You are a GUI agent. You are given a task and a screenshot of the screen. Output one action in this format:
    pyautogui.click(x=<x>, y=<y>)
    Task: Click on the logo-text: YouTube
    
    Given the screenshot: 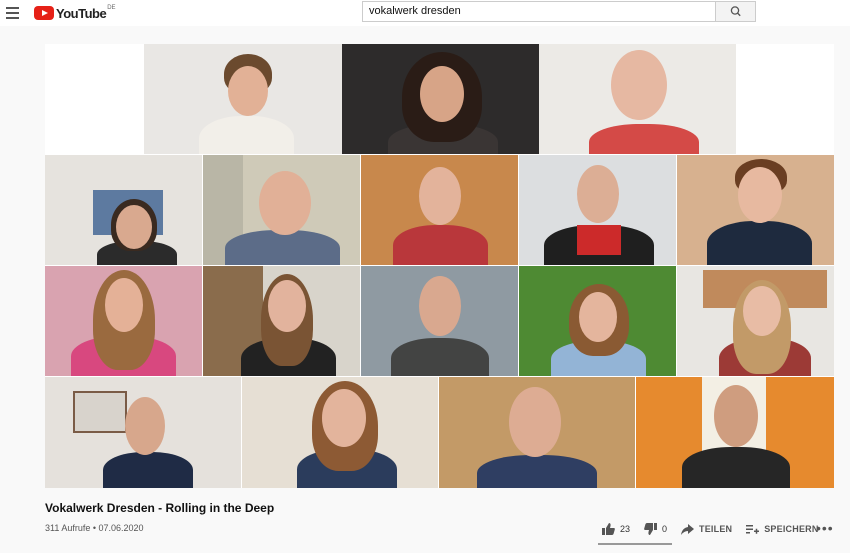 What is the action you would take?
    pyautogui.click(x=81, y=13)
    